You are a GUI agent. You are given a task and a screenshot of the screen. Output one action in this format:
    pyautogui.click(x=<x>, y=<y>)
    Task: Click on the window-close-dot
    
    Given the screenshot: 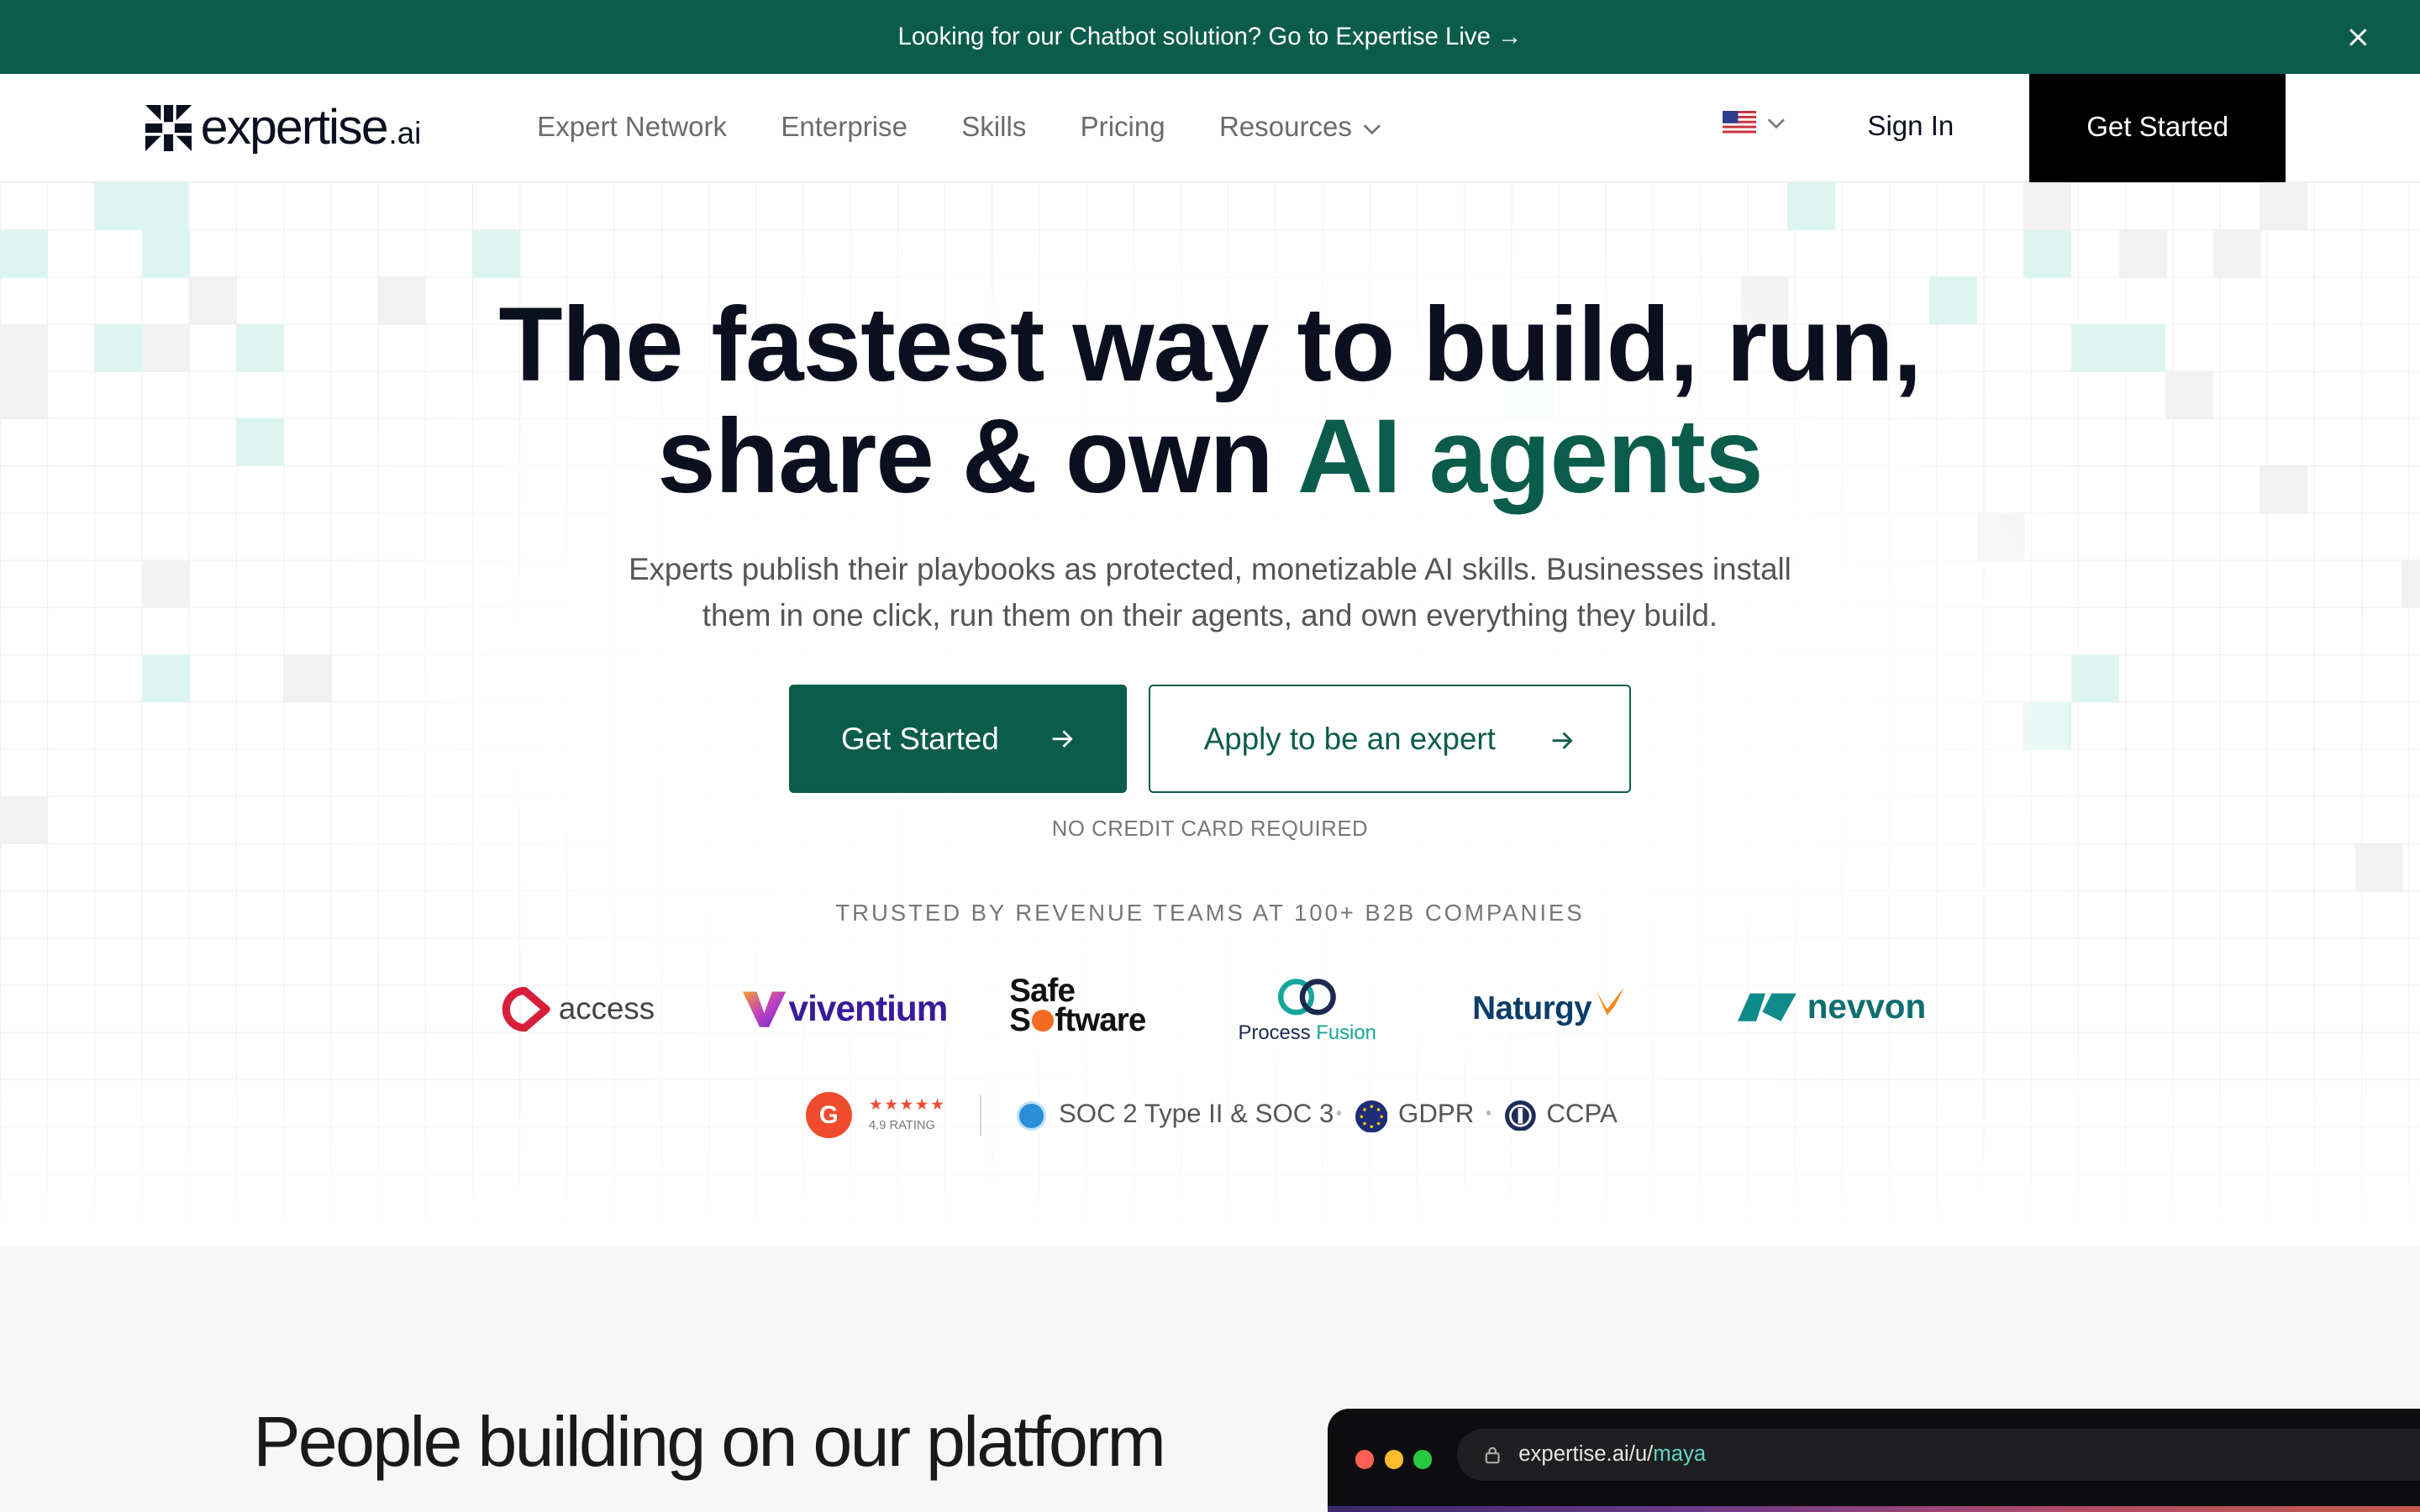 What is the action you would take?
    pyautogui.click(x=1364, y=1459)
    